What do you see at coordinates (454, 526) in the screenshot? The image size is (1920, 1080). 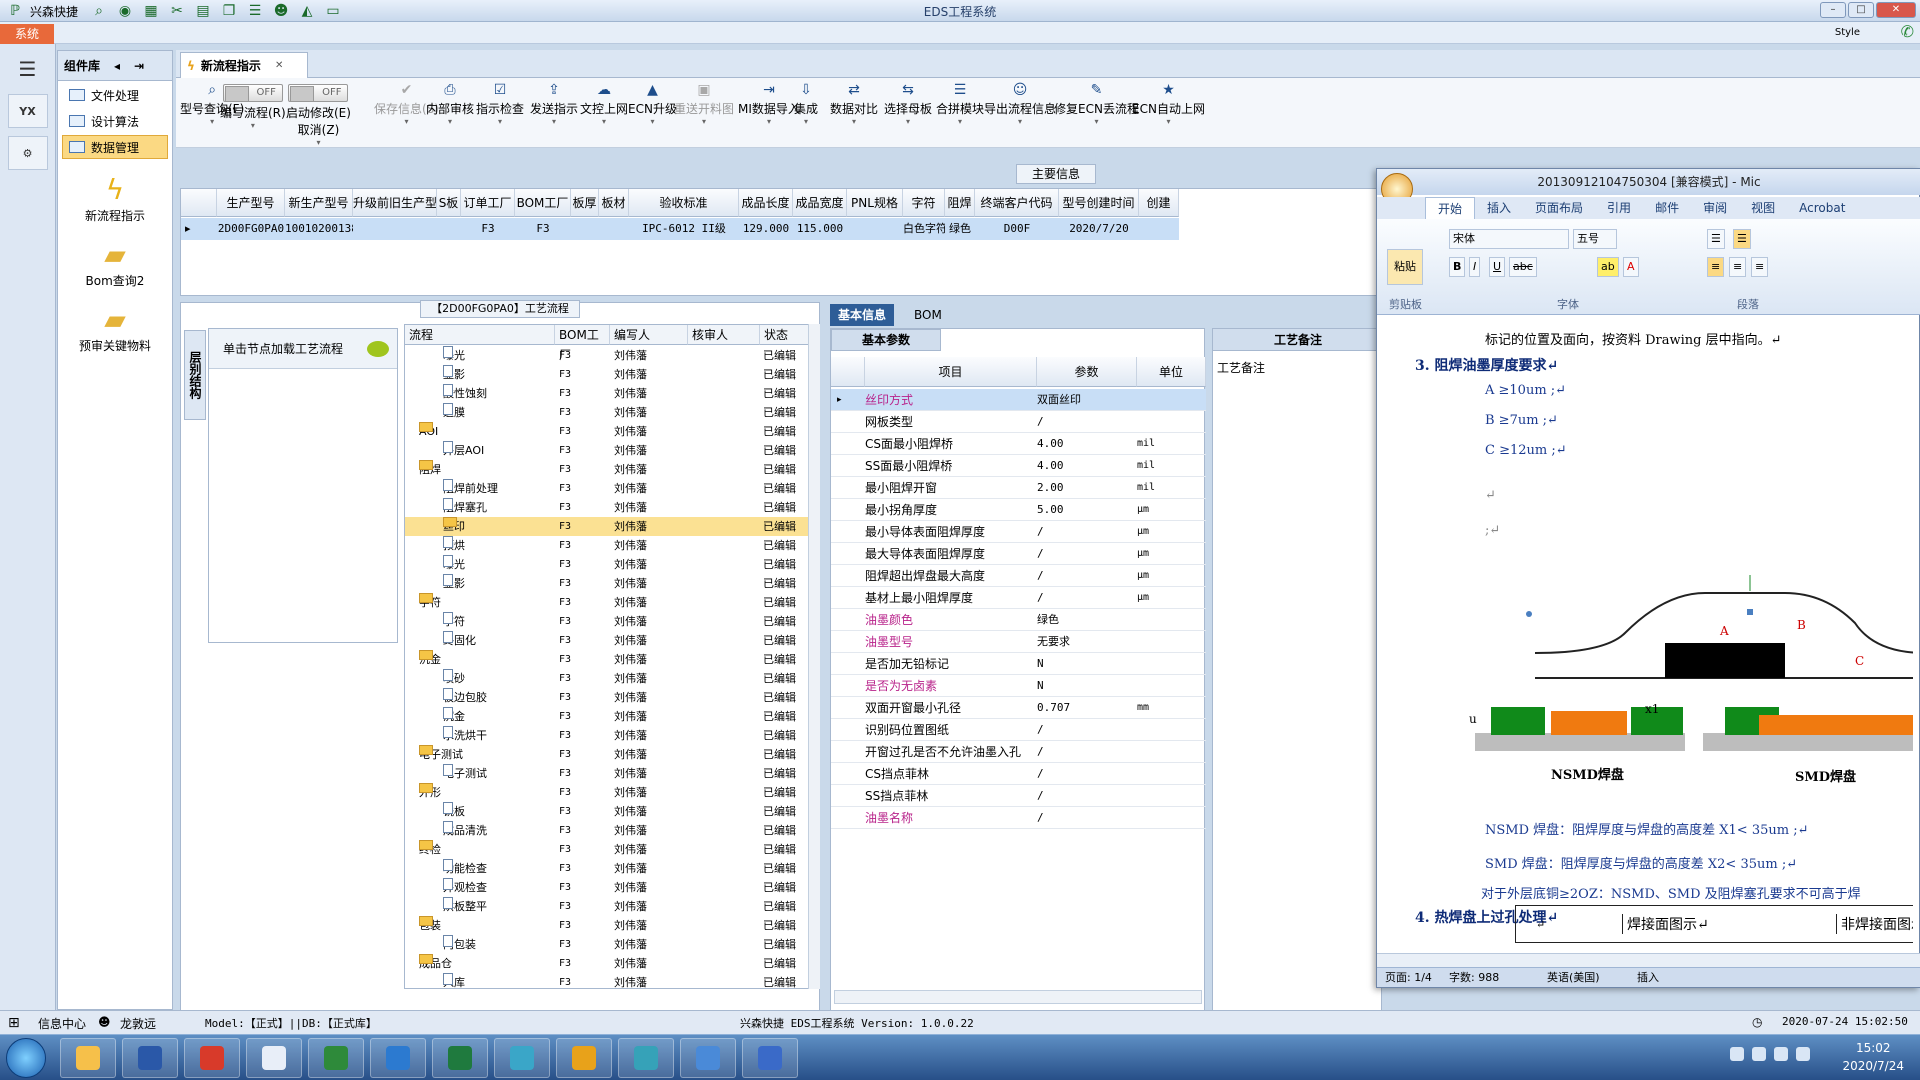 I see `tree-node: 丝印` at bounding box center [454, 526].